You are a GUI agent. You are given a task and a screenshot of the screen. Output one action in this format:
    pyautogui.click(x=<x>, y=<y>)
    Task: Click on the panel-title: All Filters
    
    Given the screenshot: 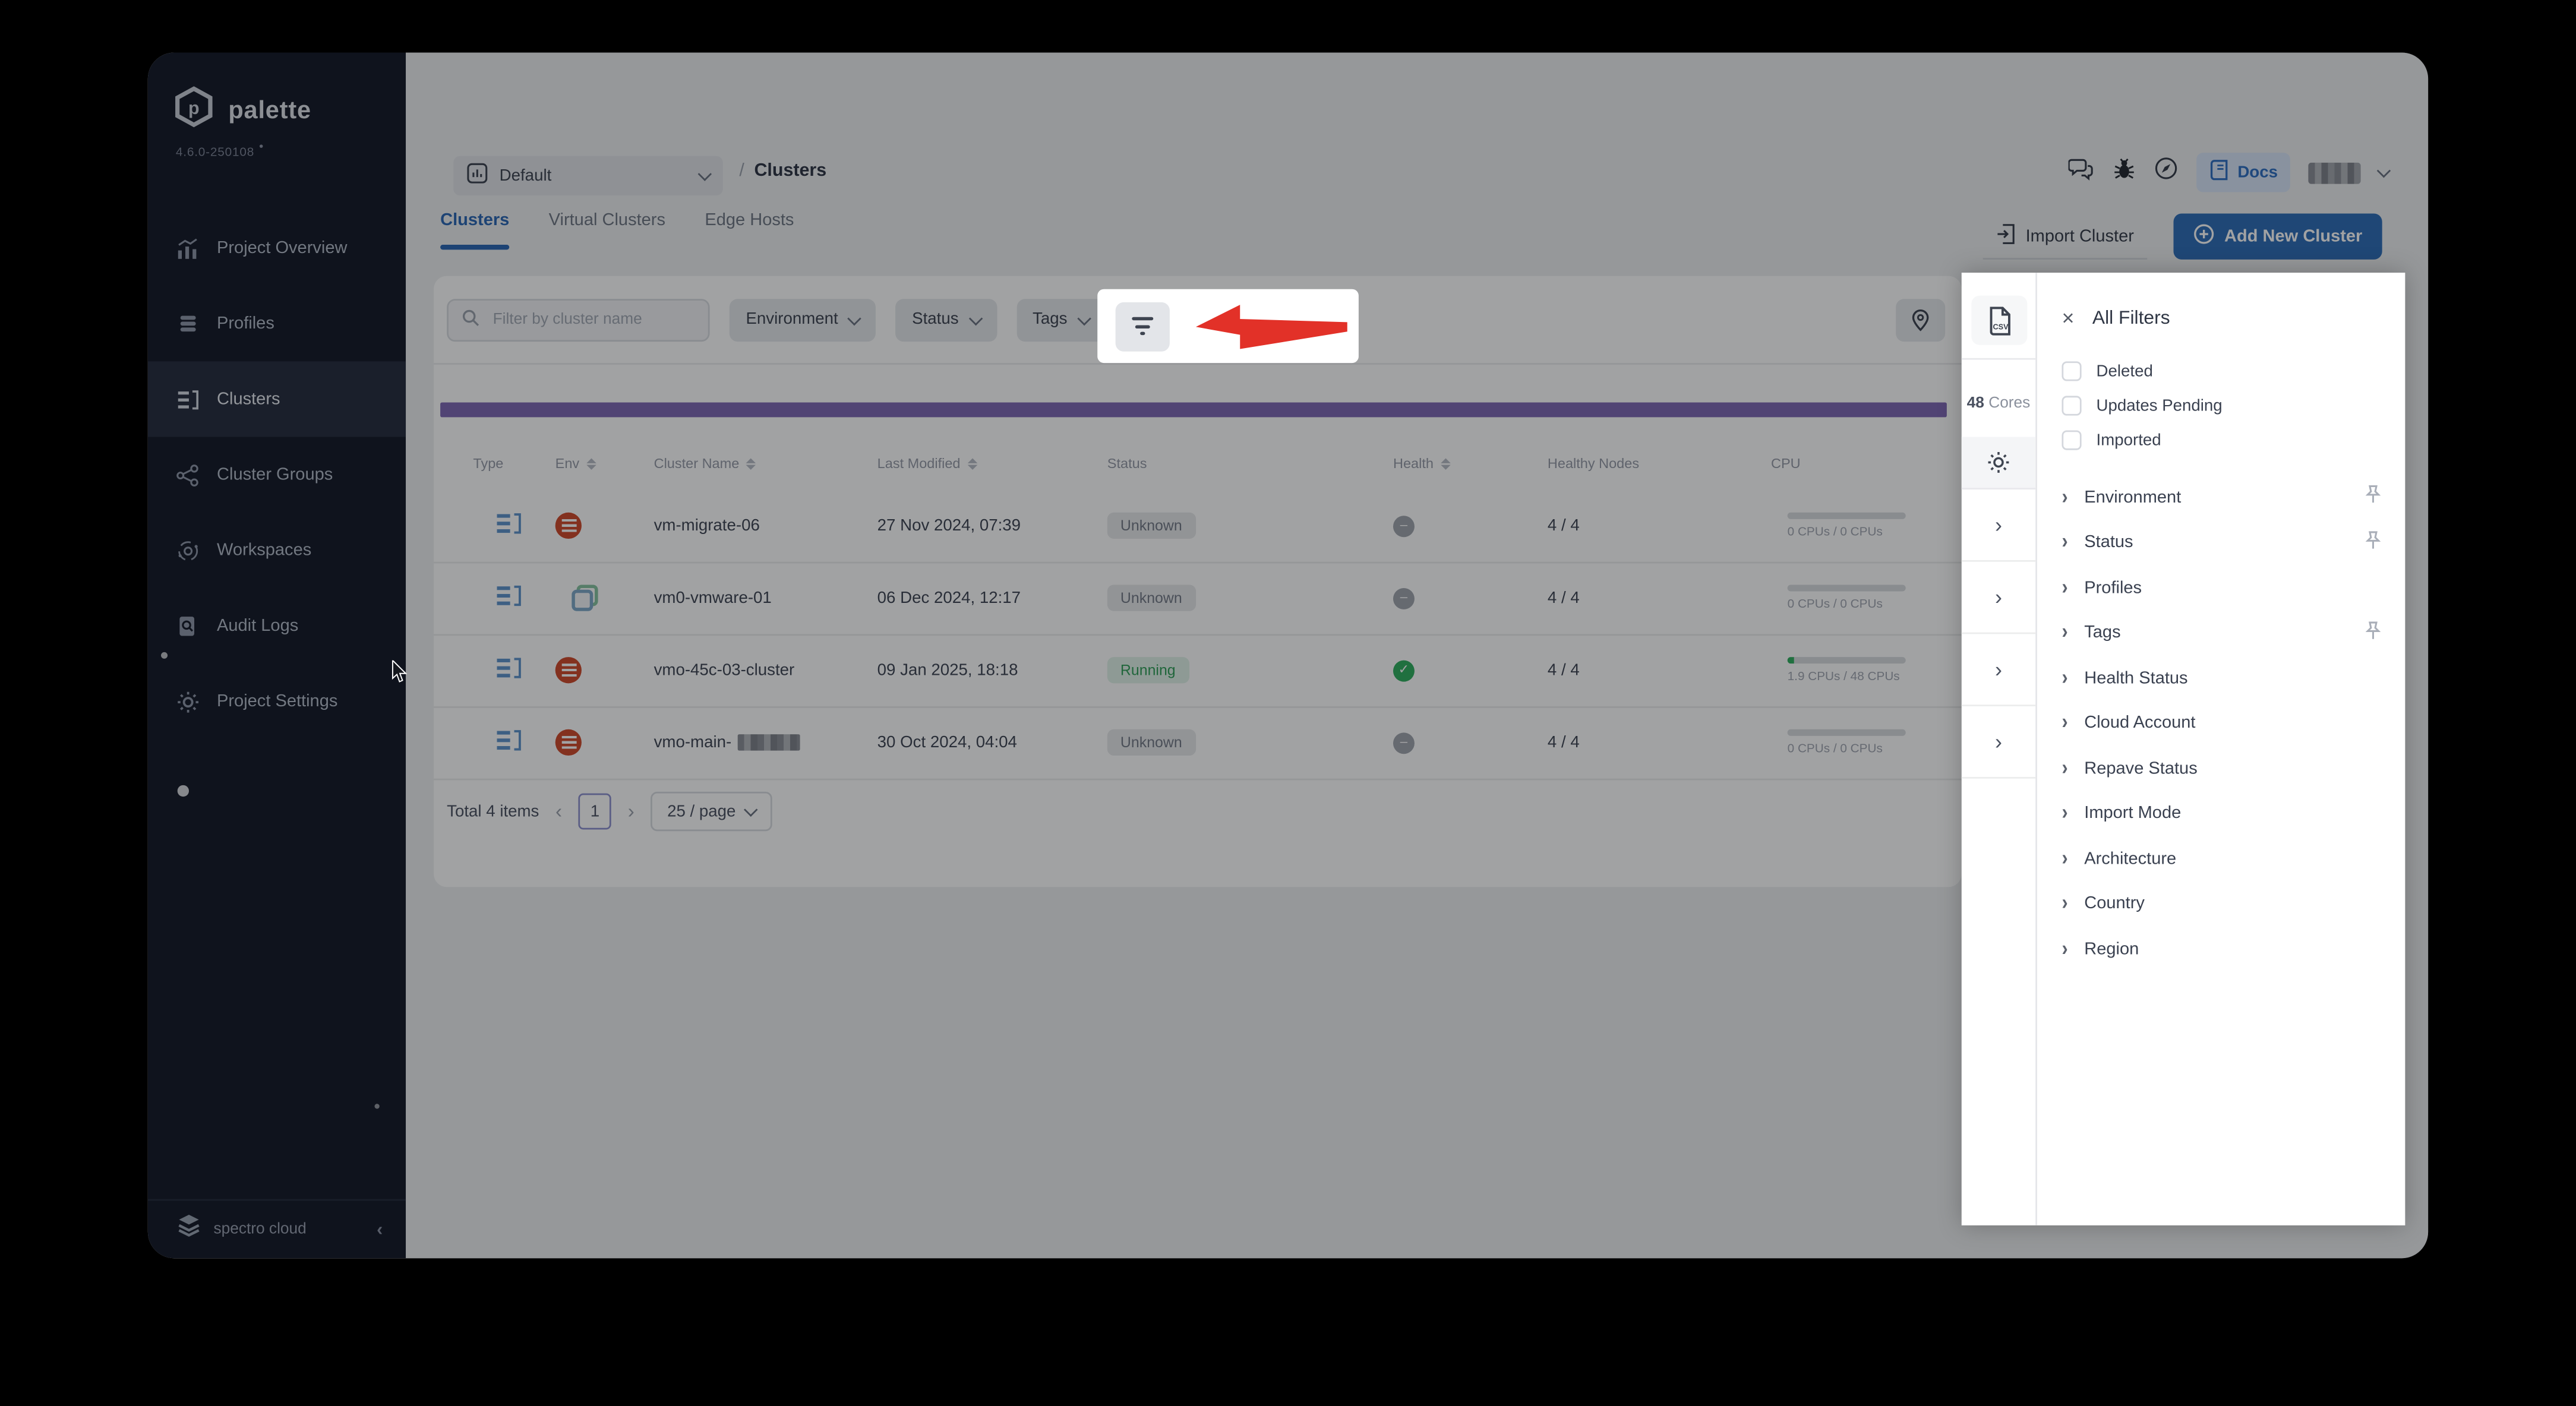 What is the action you would take?
    pyautogui.click(x=2131, y=318)
    